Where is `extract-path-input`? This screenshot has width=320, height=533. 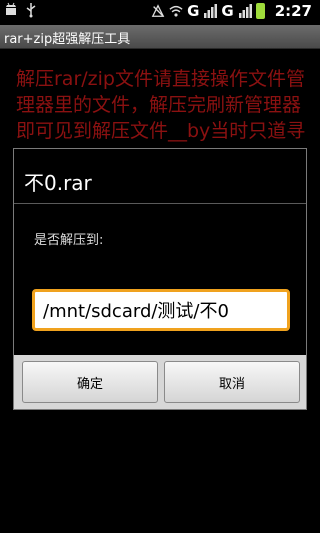 extract-path-input is located at coordinates (161, 310).